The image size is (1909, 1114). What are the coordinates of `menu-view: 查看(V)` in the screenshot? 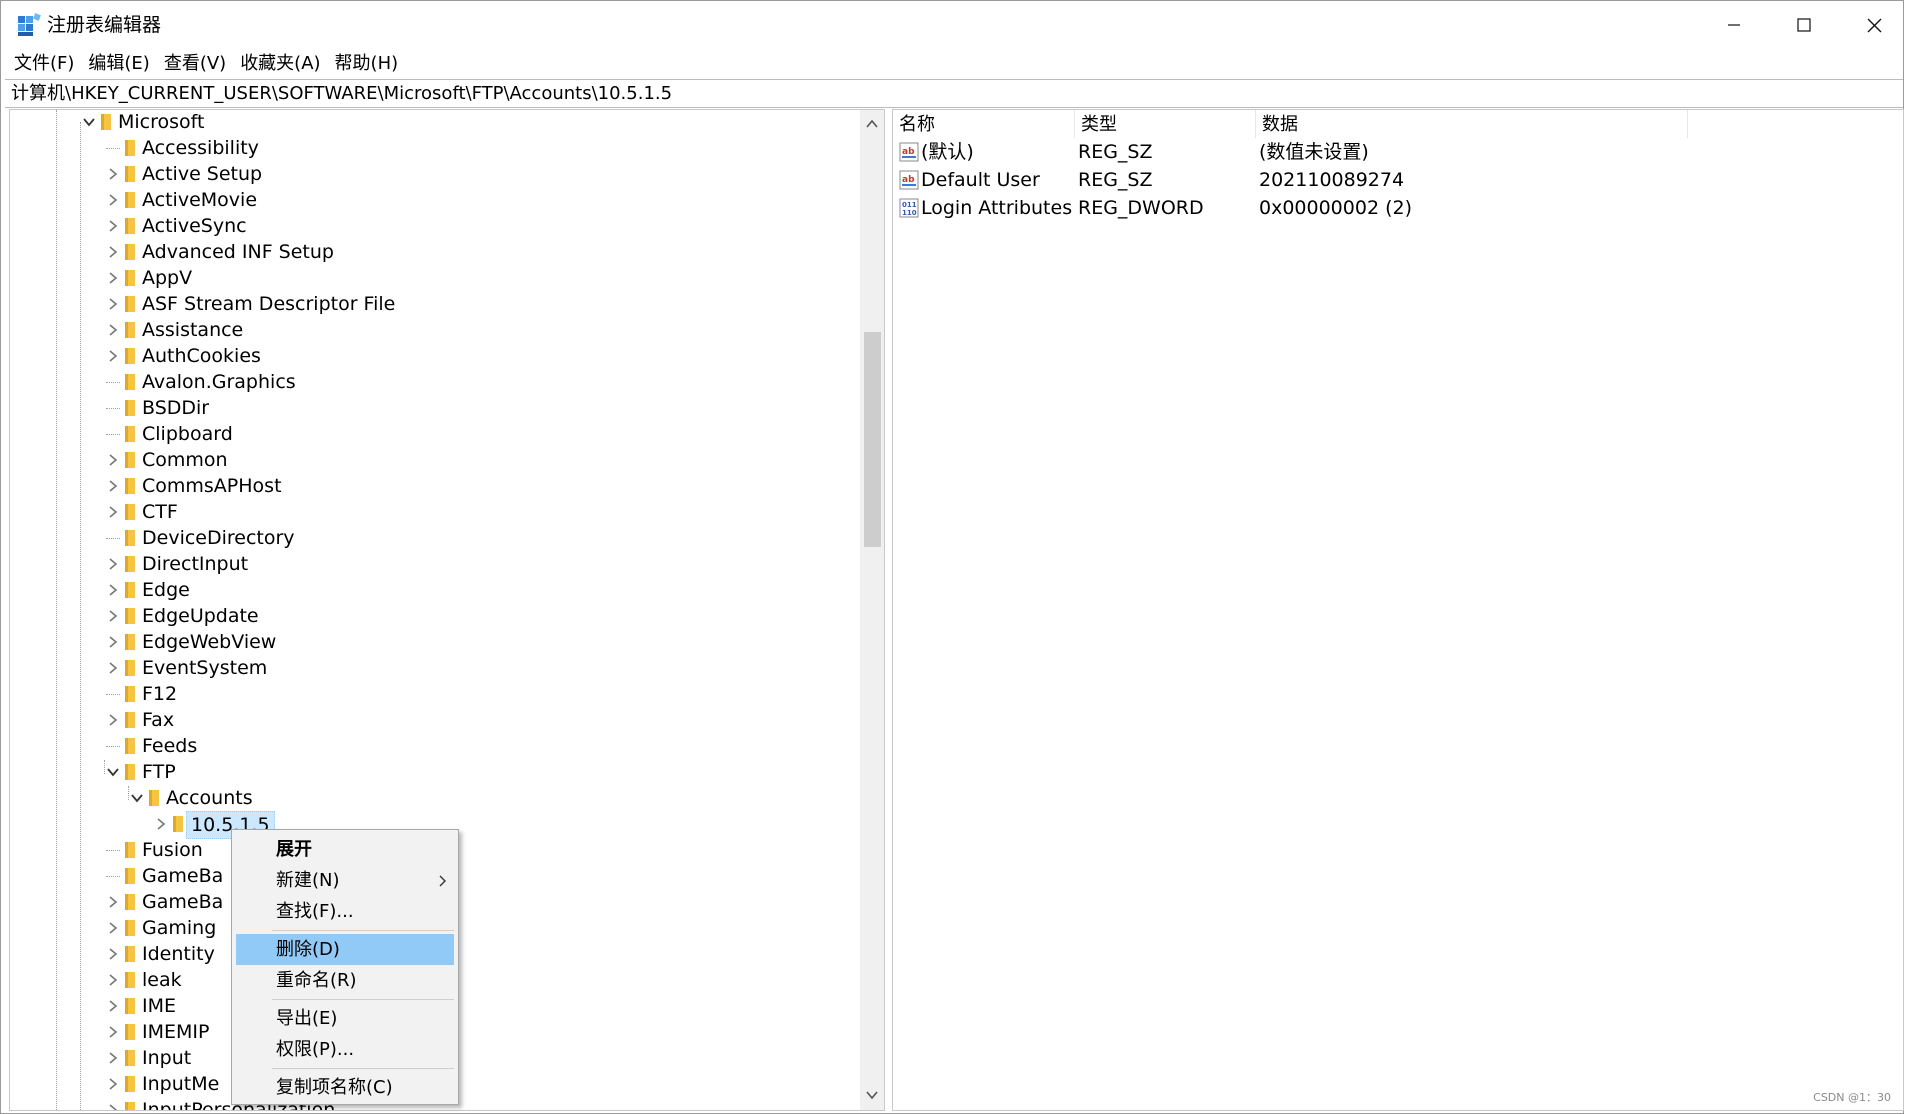 It's located at (195, 64).